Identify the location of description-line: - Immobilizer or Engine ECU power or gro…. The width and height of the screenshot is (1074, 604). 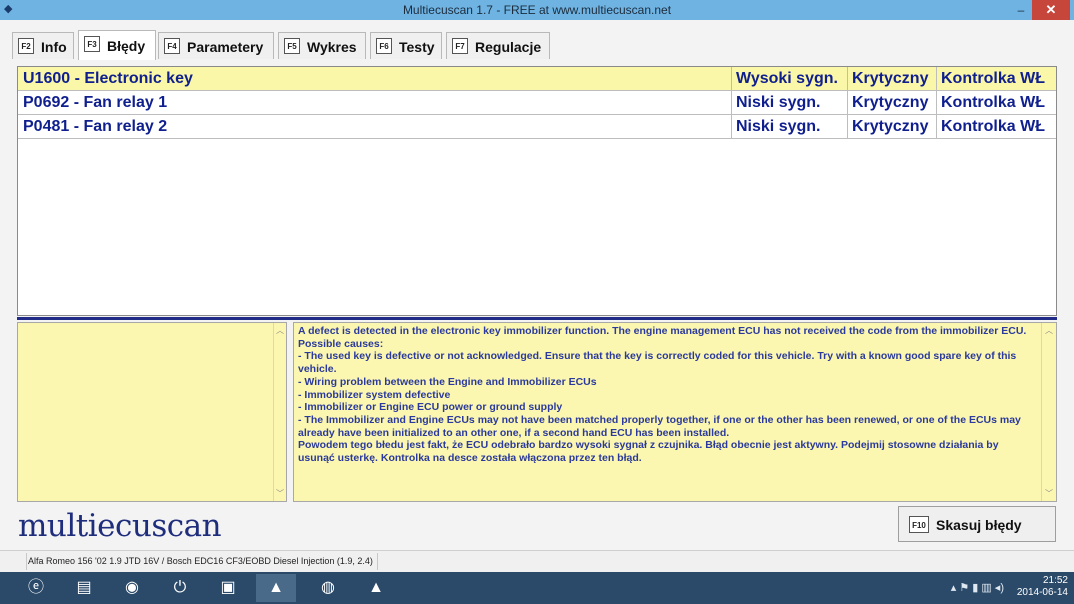
(430, 407).